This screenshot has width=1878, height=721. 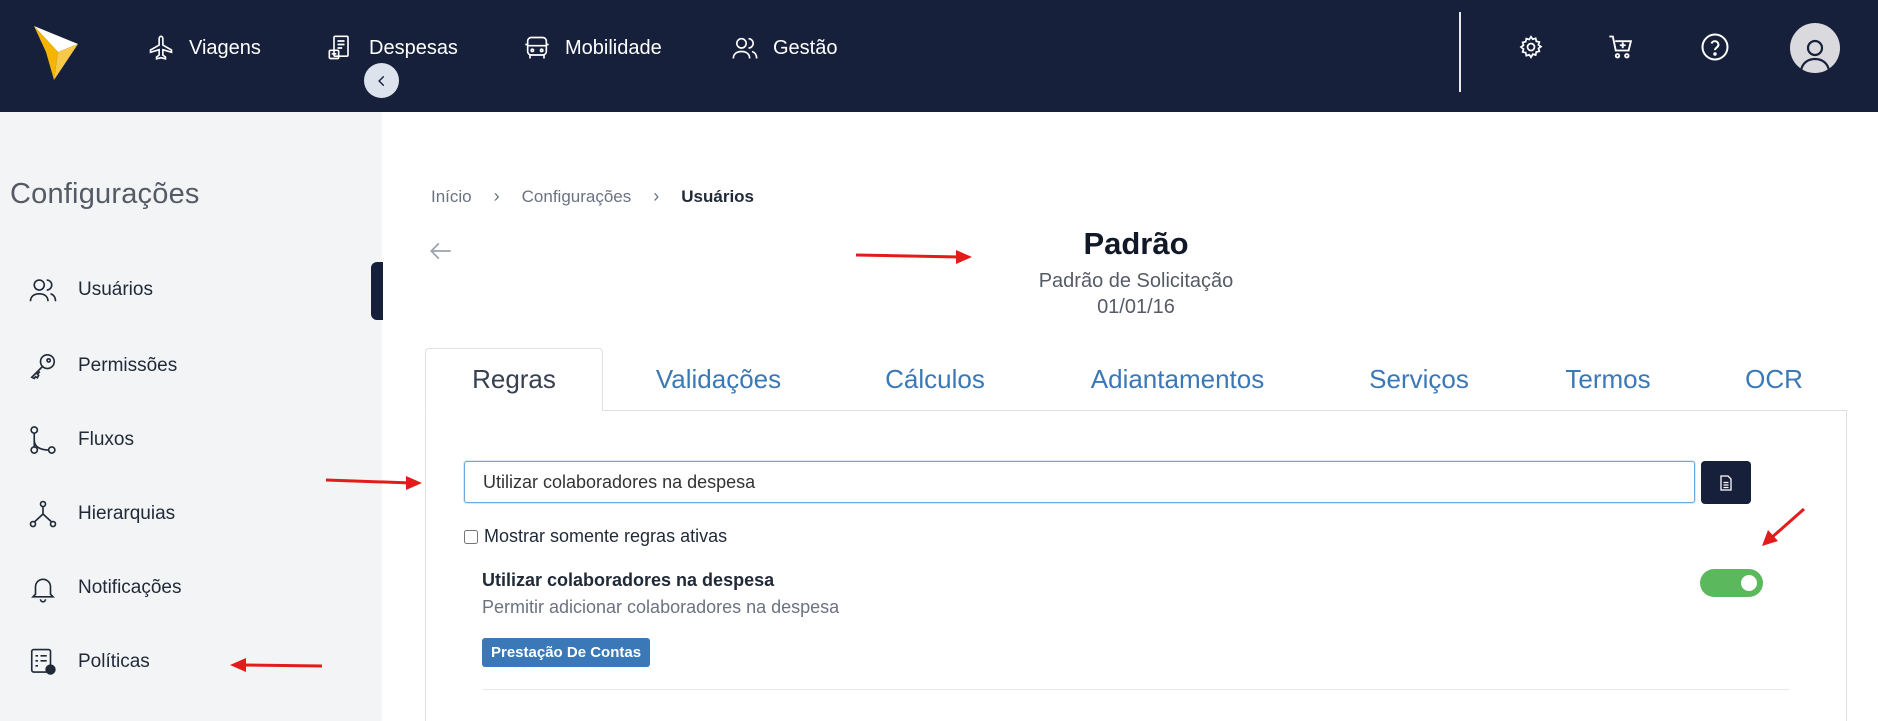 I want to click on rule-category-badge: Prestação De Contas, so click(x=566, y=652).